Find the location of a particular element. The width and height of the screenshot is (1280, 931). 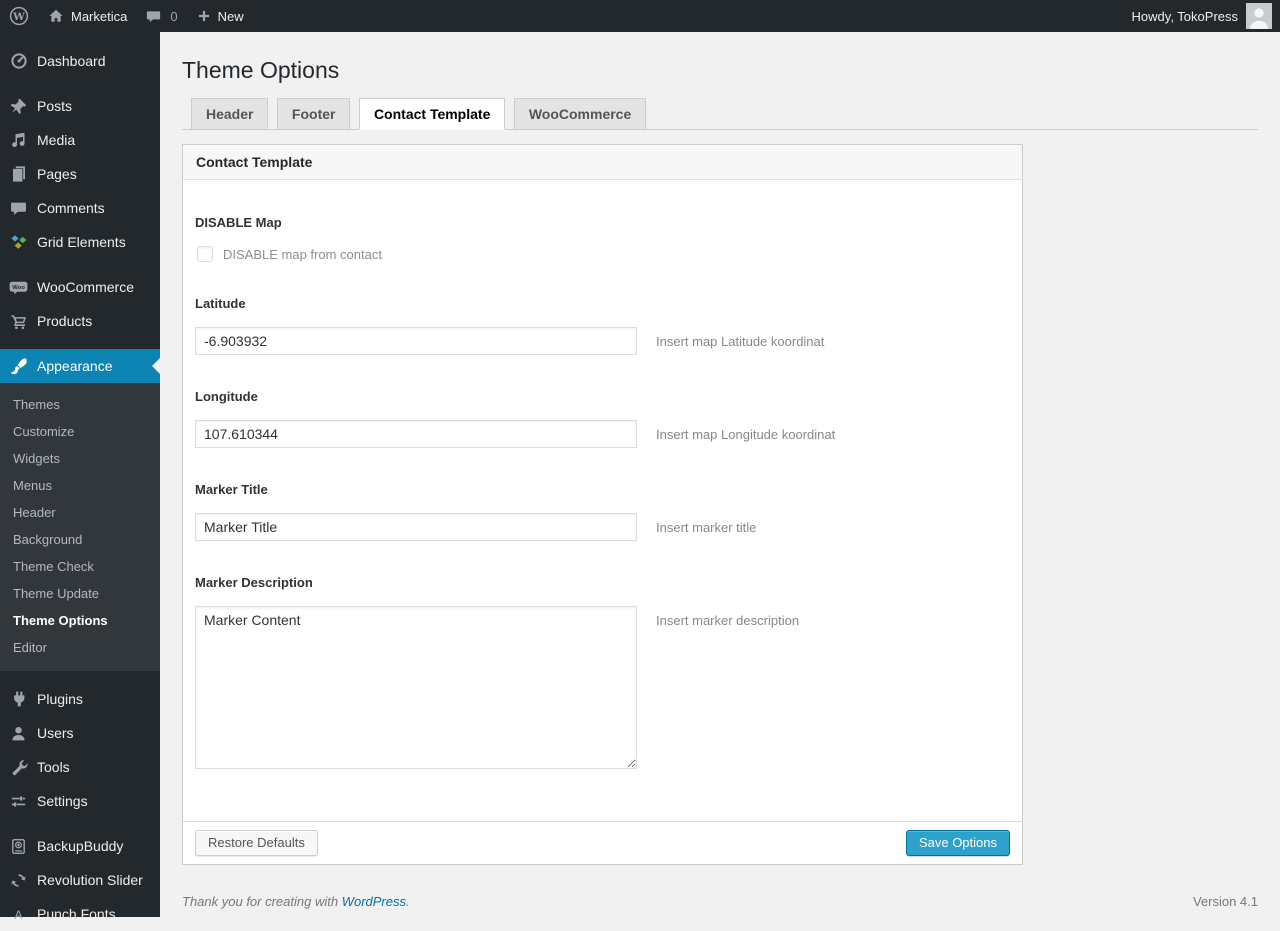

site-link: Marketica is located at coordinates (87, 16).